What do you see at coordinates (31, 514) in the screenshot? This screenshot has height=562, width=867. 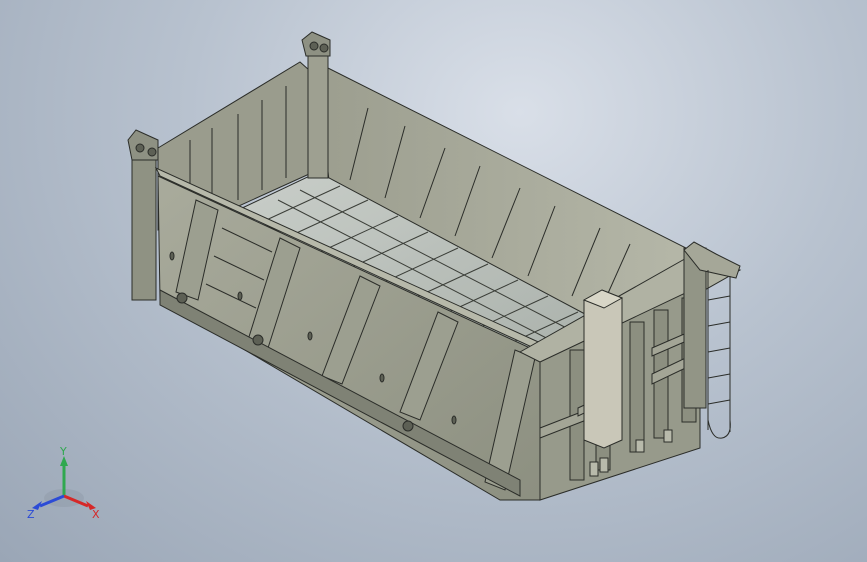 I see `z-axis-label: Z` at bounding box center [31, 514].